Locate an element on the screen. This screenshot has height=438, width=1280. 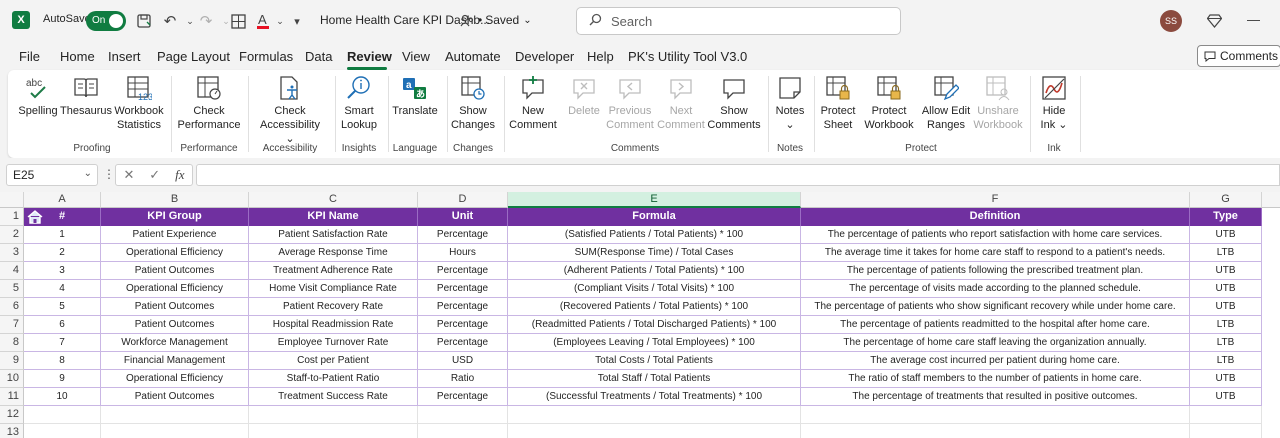
table-cell: USD is located at coordinates (463, 361).